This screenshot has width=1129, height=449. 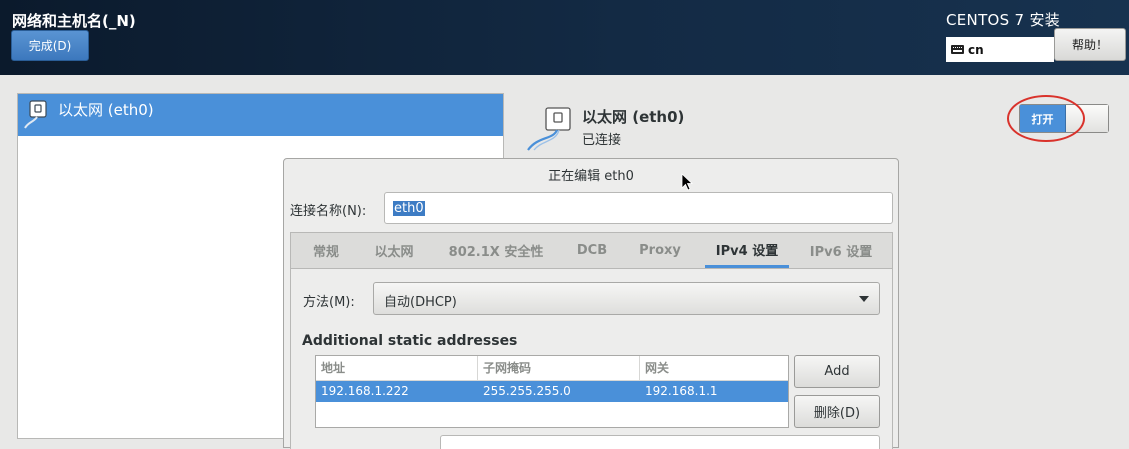 I want to click on addresses-heading: Additional static addresses, so click(x=410, y=341).